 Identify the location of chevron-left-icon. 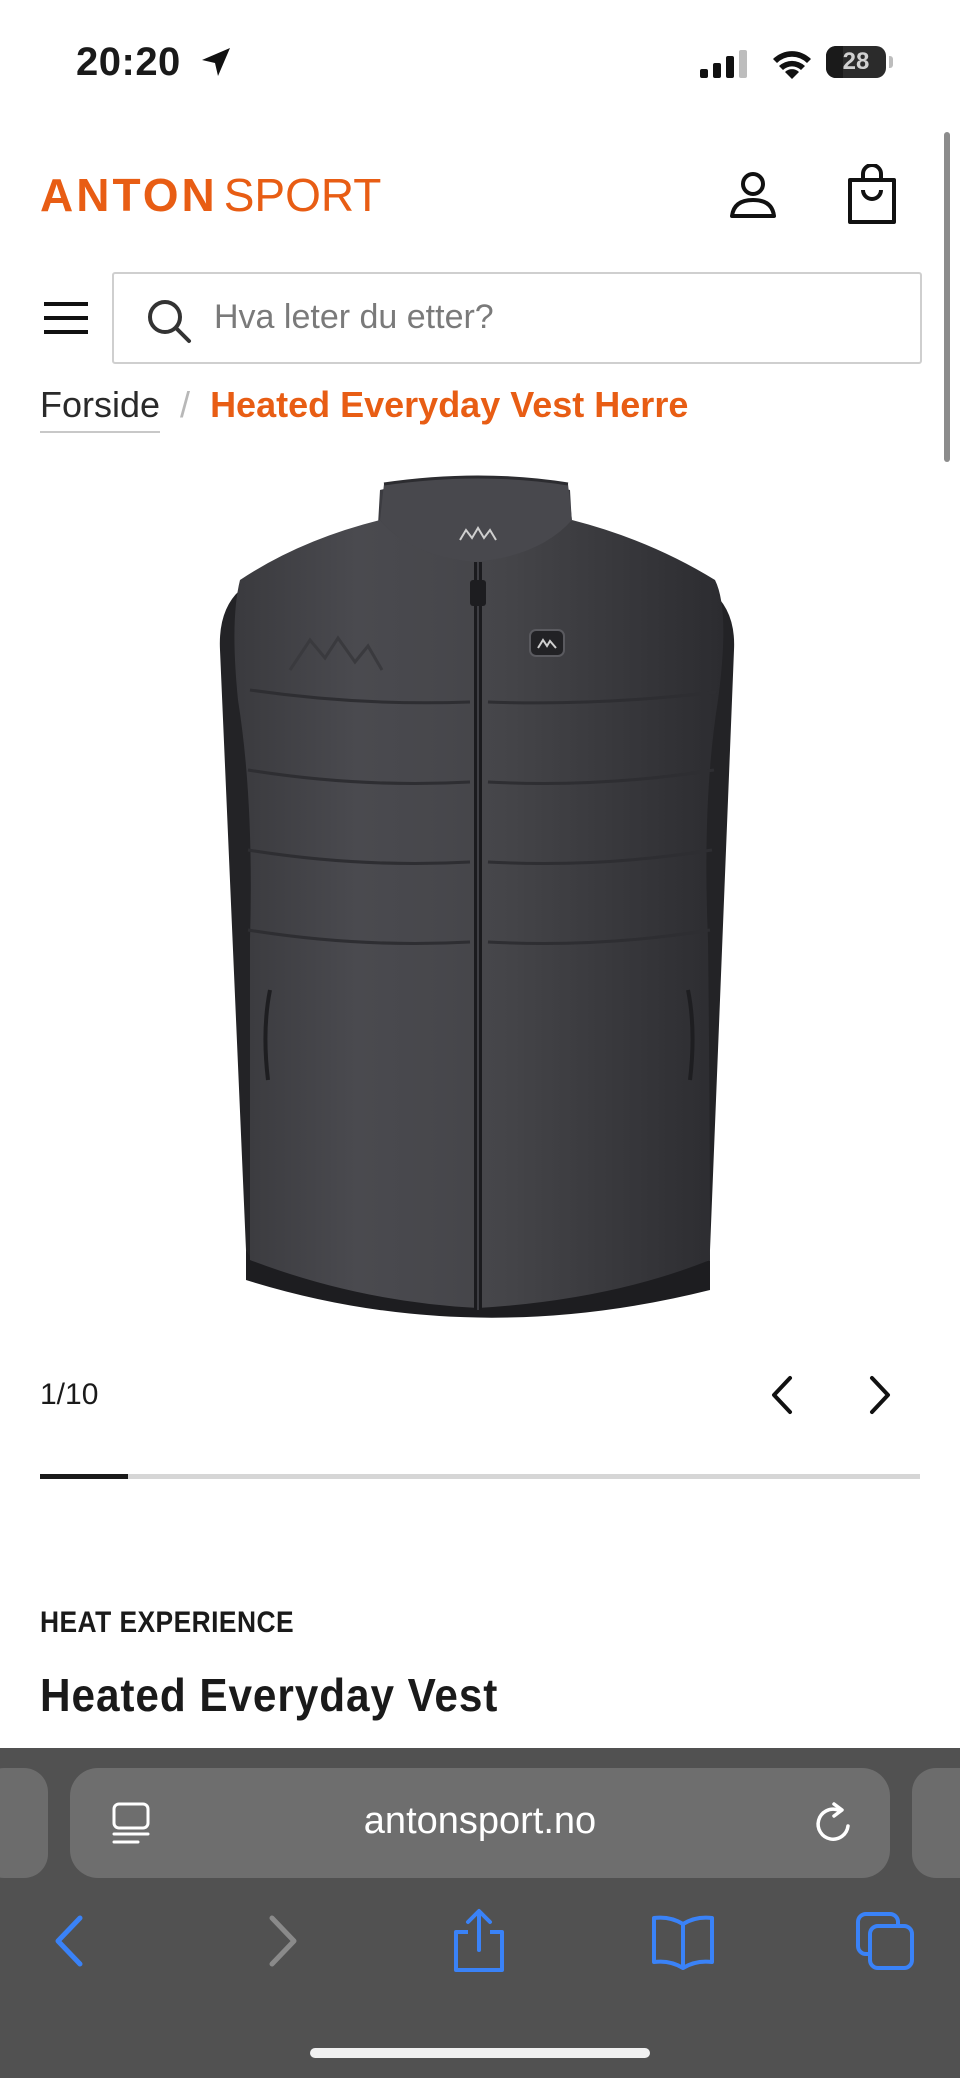
(782, 1395).